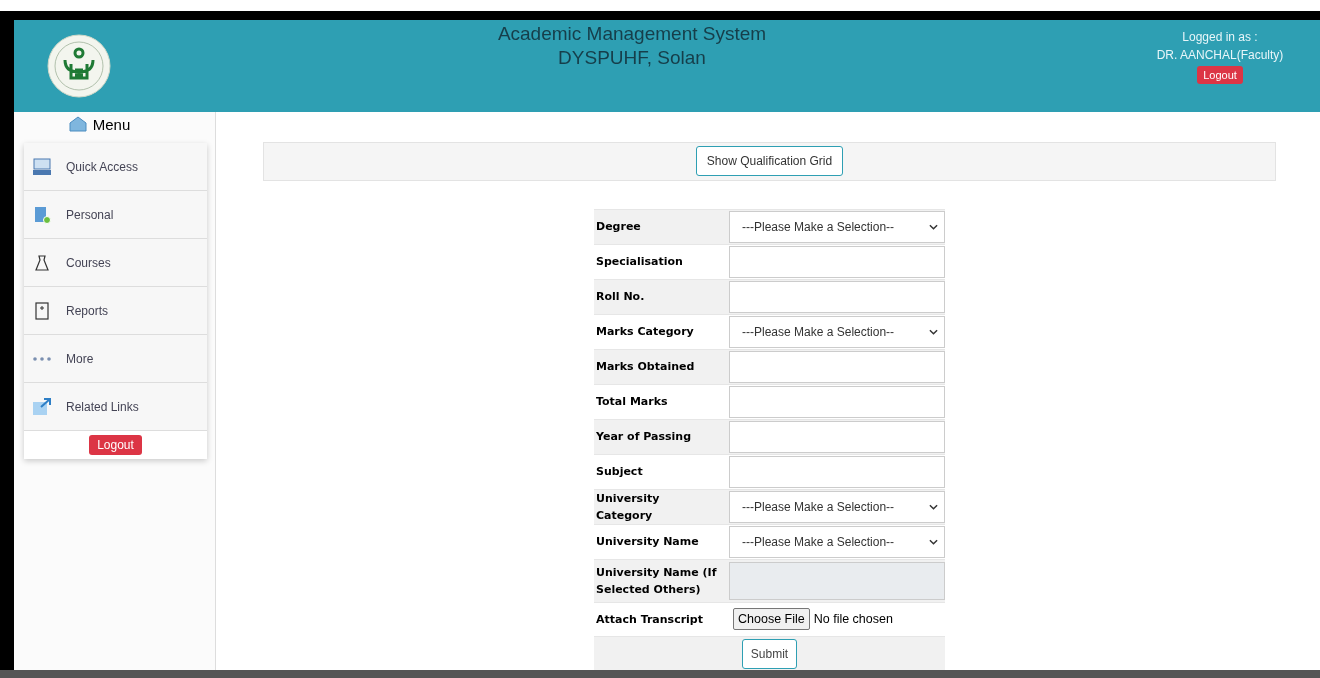  What do you see at coordinates (42, 214) in the screenshot?
I see `document-icon` at bounding box center [42, 214].